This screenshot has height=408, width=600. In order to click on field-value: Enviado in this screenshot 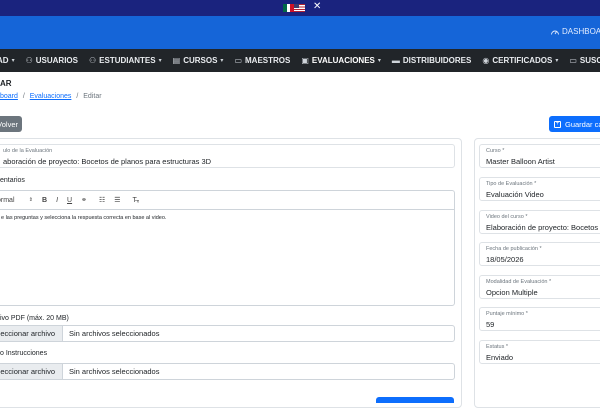, I will do `click(500, 357)`.